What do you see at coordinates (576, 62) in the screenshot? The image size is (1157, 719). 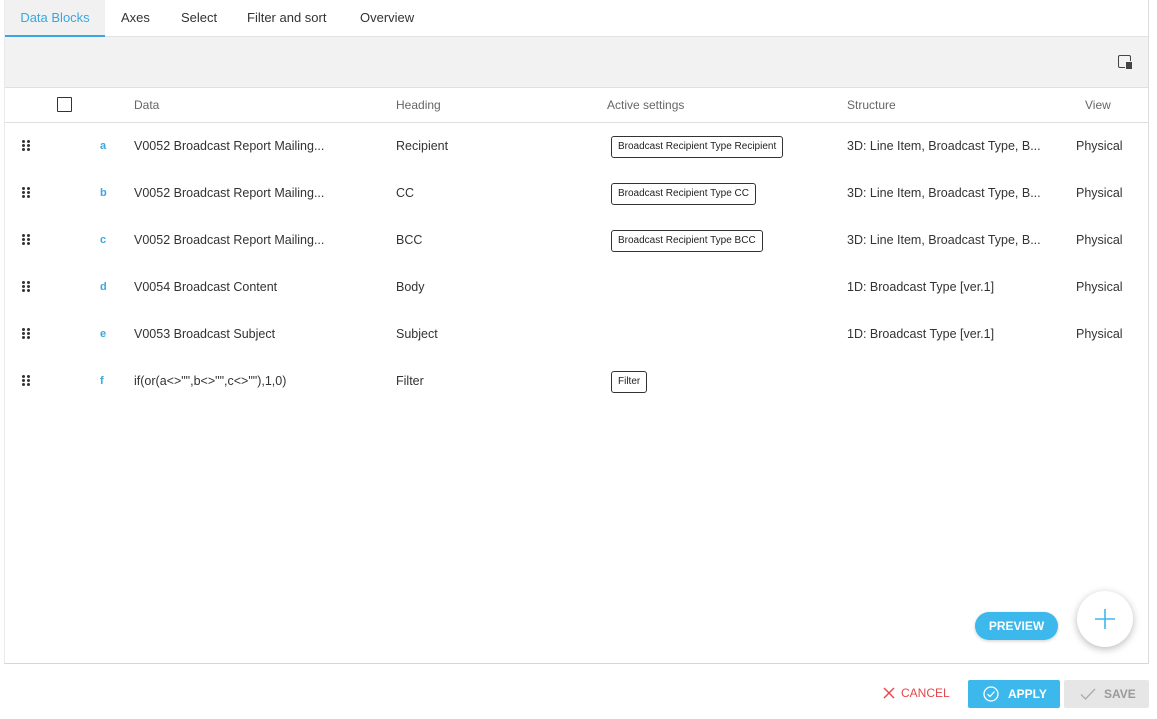 I see `toolbar` at bounding box center [576, 62].